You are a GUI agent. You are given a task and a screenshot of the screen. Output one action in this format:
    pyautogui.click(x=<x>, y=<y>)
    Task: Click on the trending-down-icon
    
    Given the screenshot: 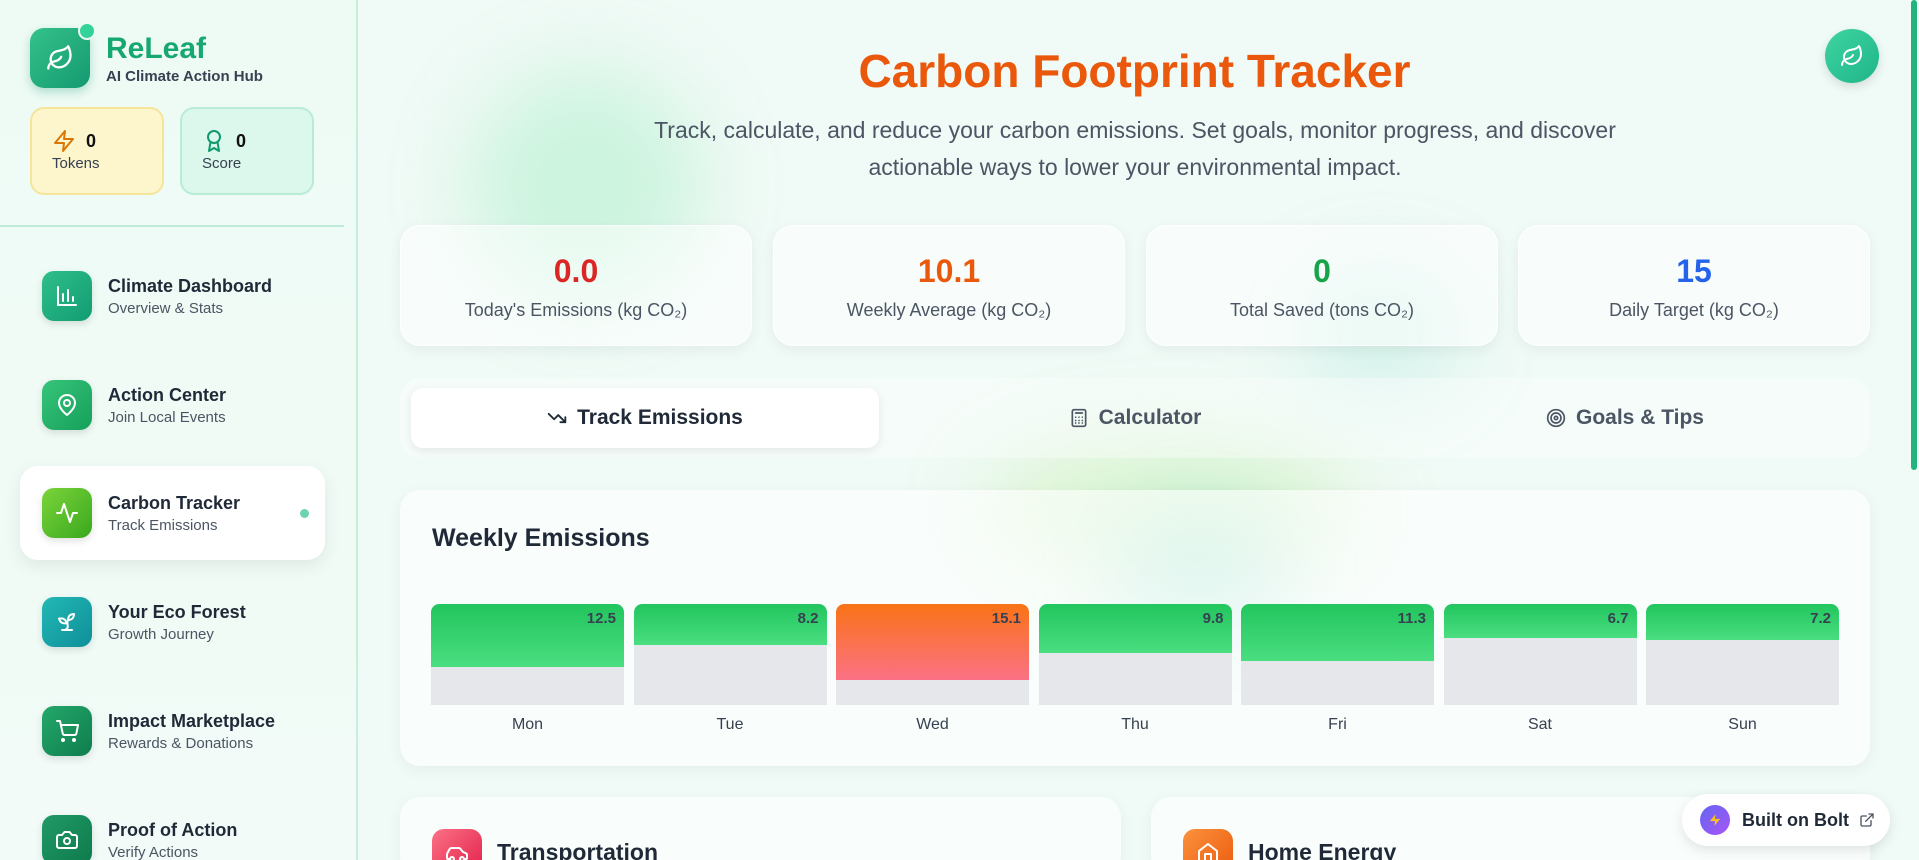 What is the action you would take?
    pyautogui.click(x=557, y=418)
    